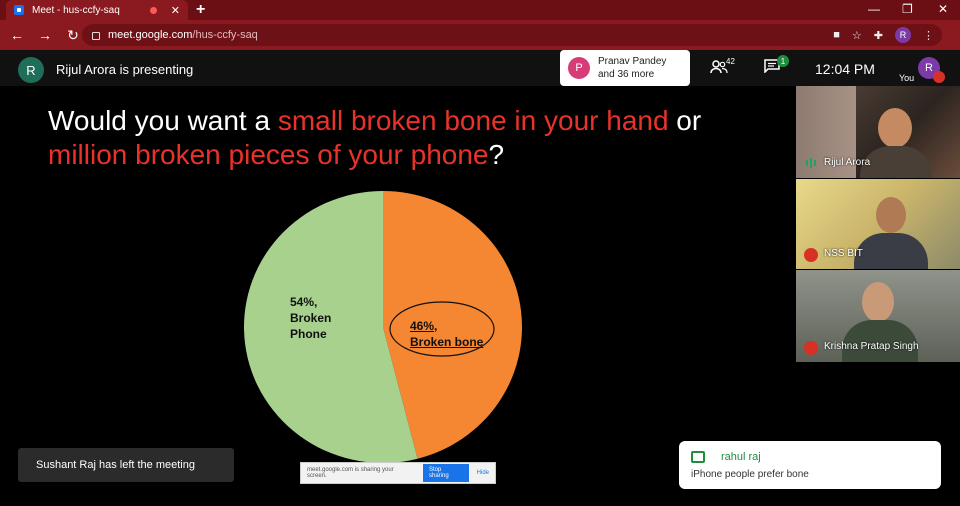  What do you see at coordinates (445, 473) in the screenshot?
I see `stop-sharing-button: Stop sharing` at bounding box center [445, 473].